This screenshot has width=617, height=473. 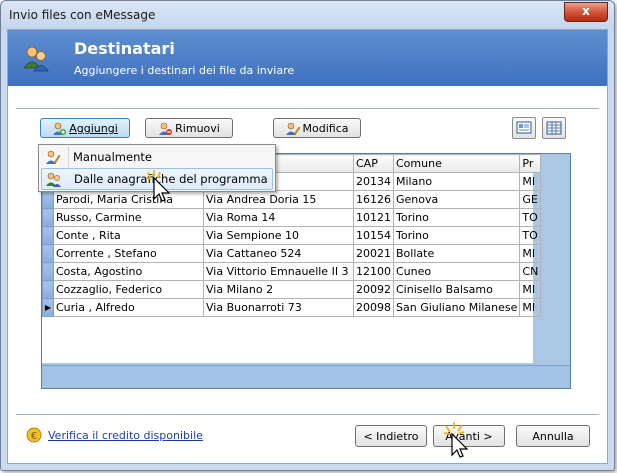 What do you see at coordinates (278, 199) in the screenshot?
I see `cell-address: Via Andrea Doria 15` at bounding box center [278, 199].